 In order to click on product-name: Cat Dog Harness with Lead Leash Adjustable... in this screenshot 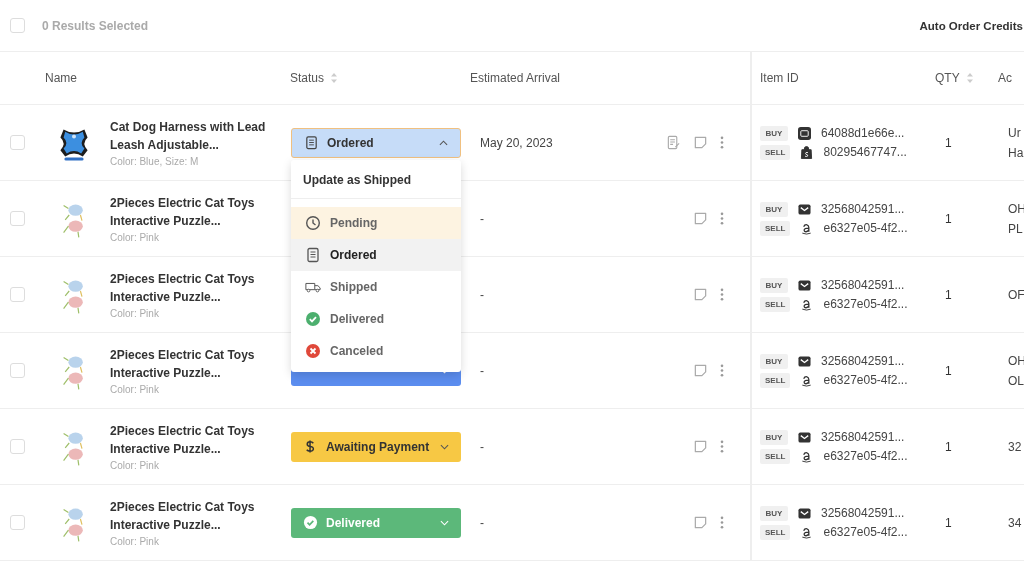, I will do `click(190, 136)`.